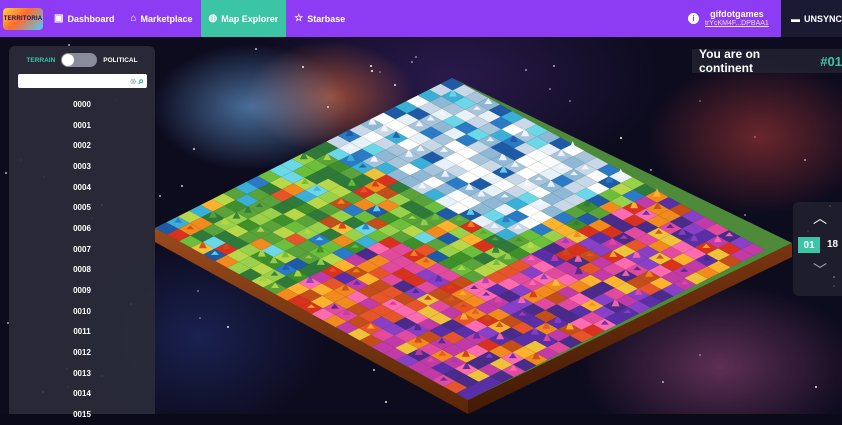 This screenshot has width=842, height=425. Describe the element at coordinates (73, 81) in the screenshot. I see `search-input` at that location.